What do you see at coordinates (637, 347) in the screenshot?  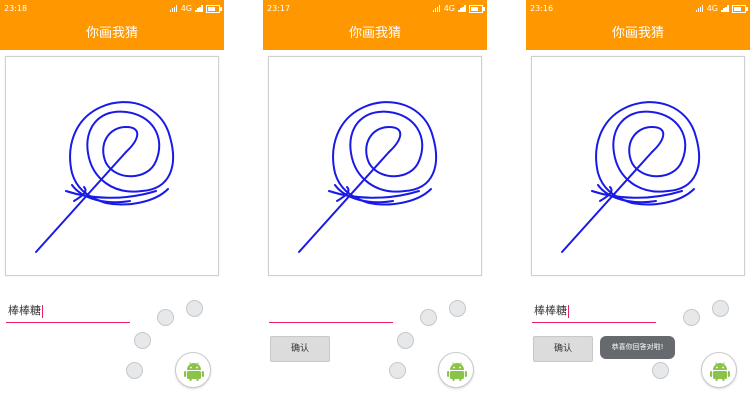 I see `success-toast: 恭喜你回答对啦!` at bounding box center [637, 347].